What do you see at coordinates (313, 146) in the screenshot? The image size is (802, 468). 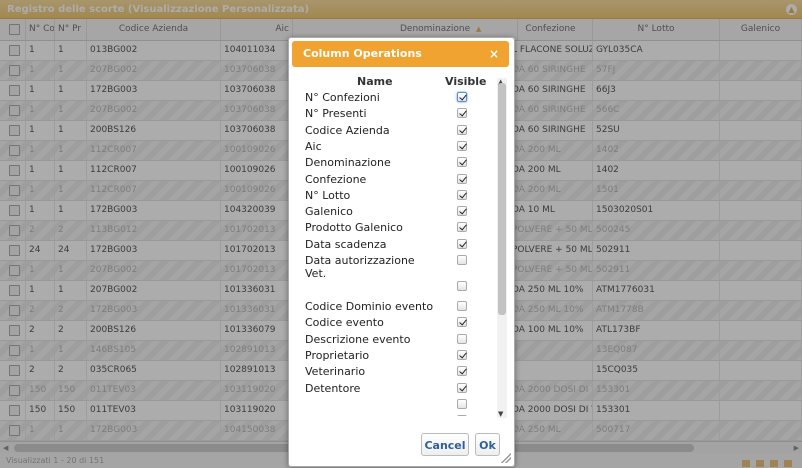 I see `column-option-label: Aic` at bounding box center [313, 146].